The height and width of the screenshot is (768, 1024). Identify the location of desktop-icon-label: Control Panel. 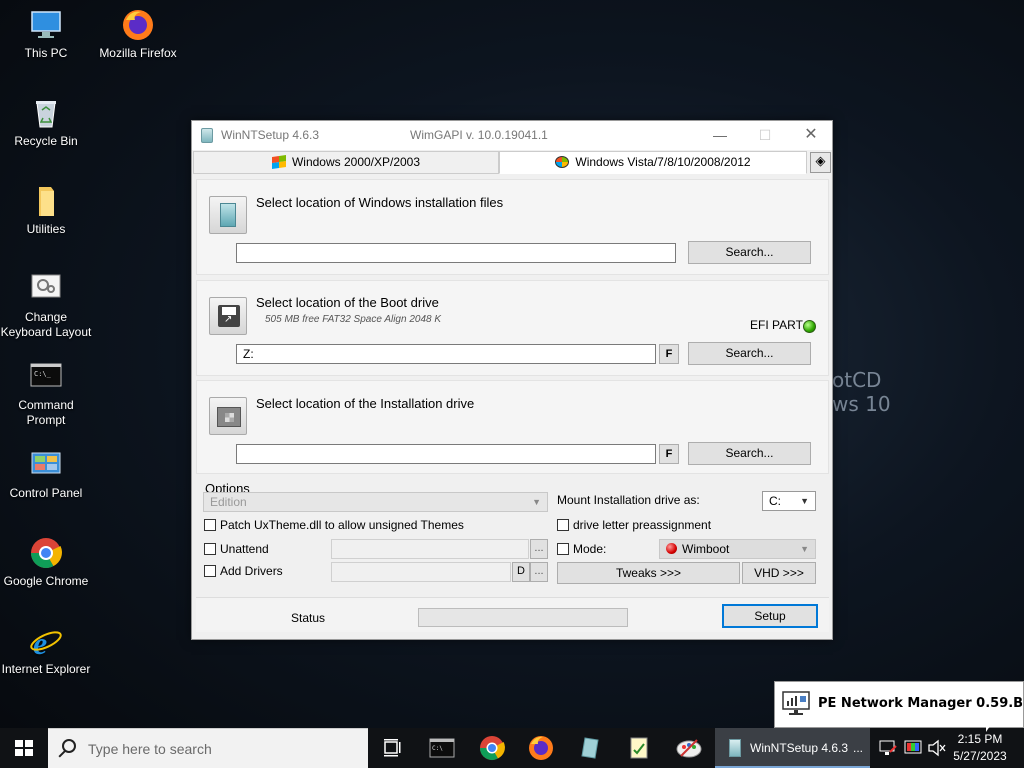
(46, 493).